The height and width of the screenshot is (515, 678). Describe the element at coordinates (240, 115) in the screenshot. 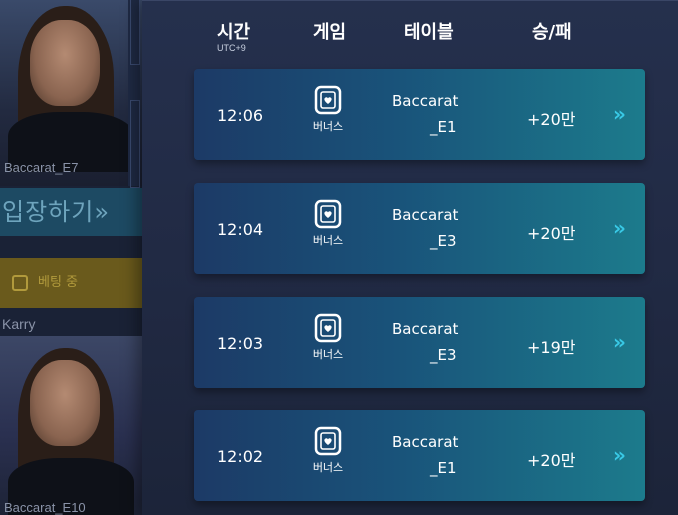

I see `row-time: 12:06` at that location.